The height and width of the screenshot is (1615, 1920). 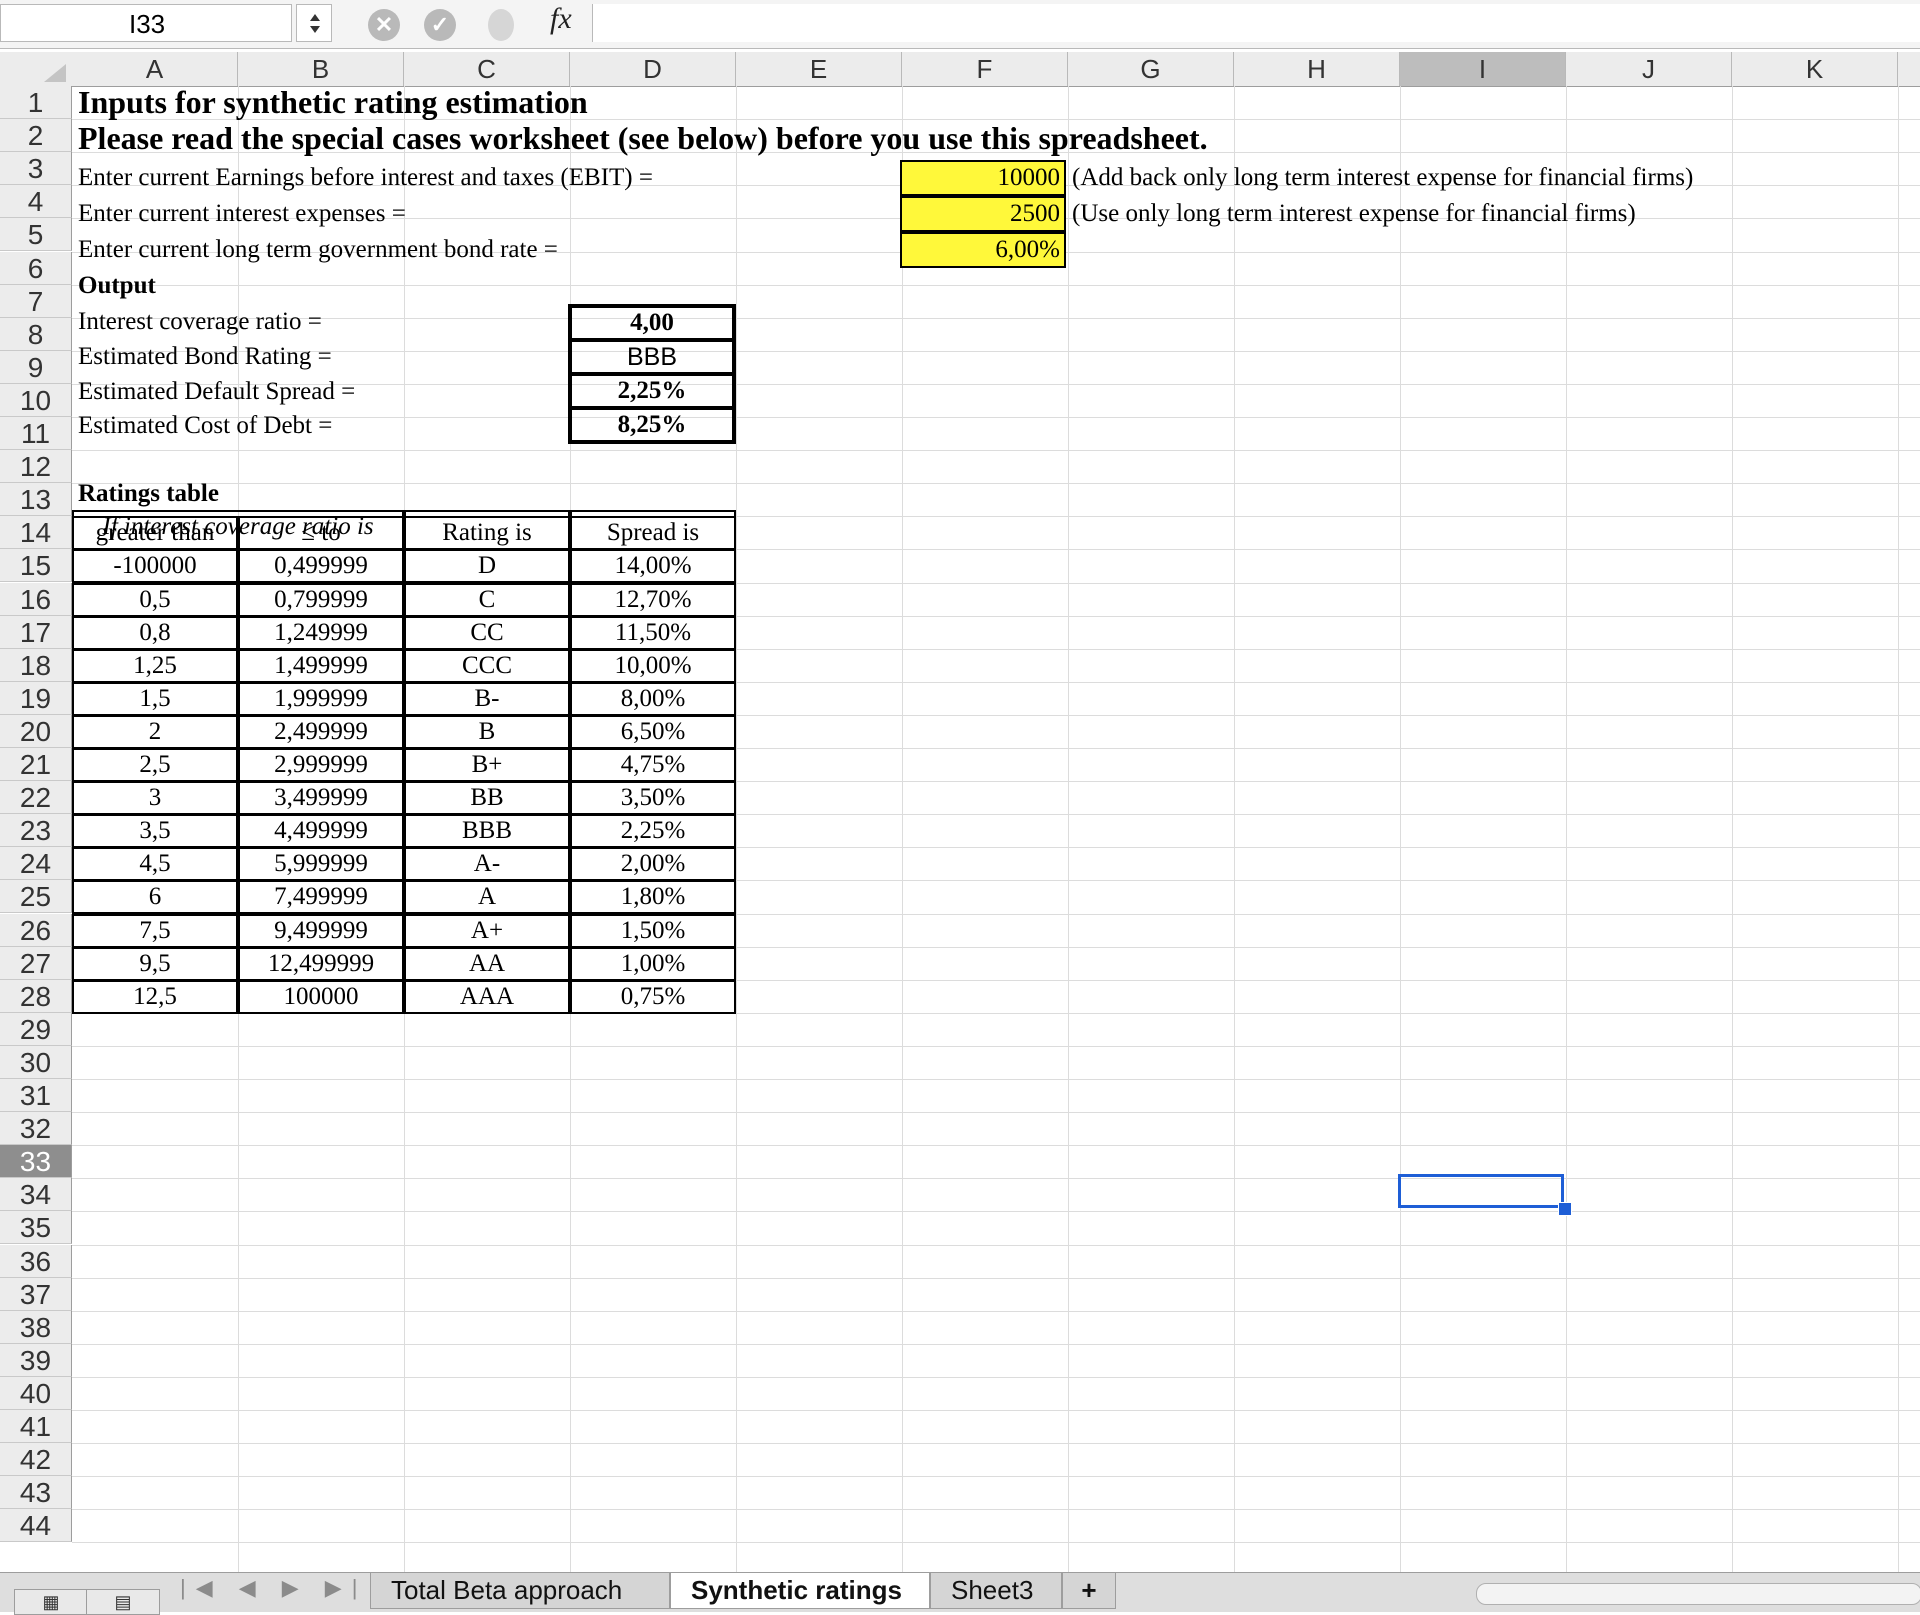 What do you see at coordinates (487, 698) in the screenshot?
I see `ratings-table-cell: B-` at bounding box center [487, 698].